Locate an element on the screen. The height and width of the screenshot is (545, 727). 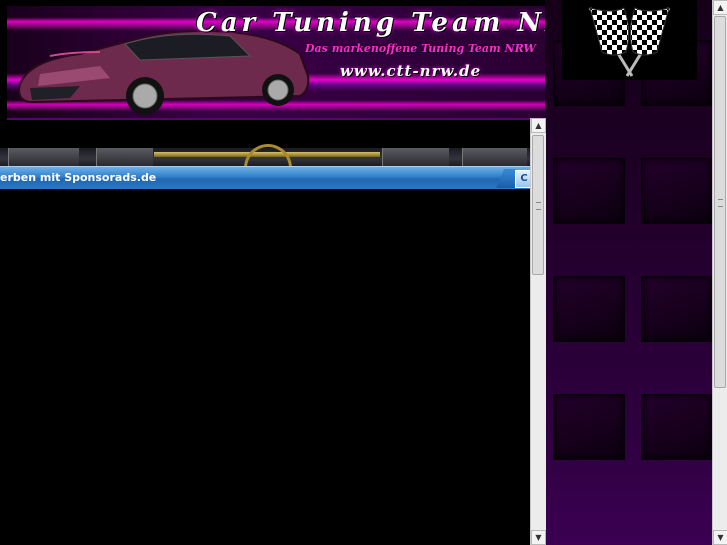
sponsor-ad-text: erben mit Sponsorads.de is located at coordinates (78, 177).